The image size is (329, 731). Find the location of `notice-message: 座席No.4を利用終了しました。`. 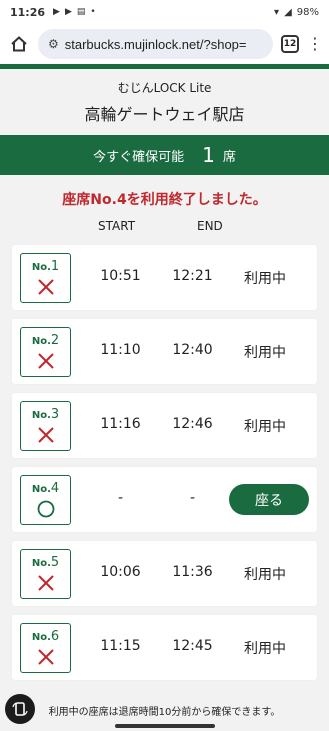

notice-message: 座席No.4を利用終了しました。 is located at coordinates (164, 200).